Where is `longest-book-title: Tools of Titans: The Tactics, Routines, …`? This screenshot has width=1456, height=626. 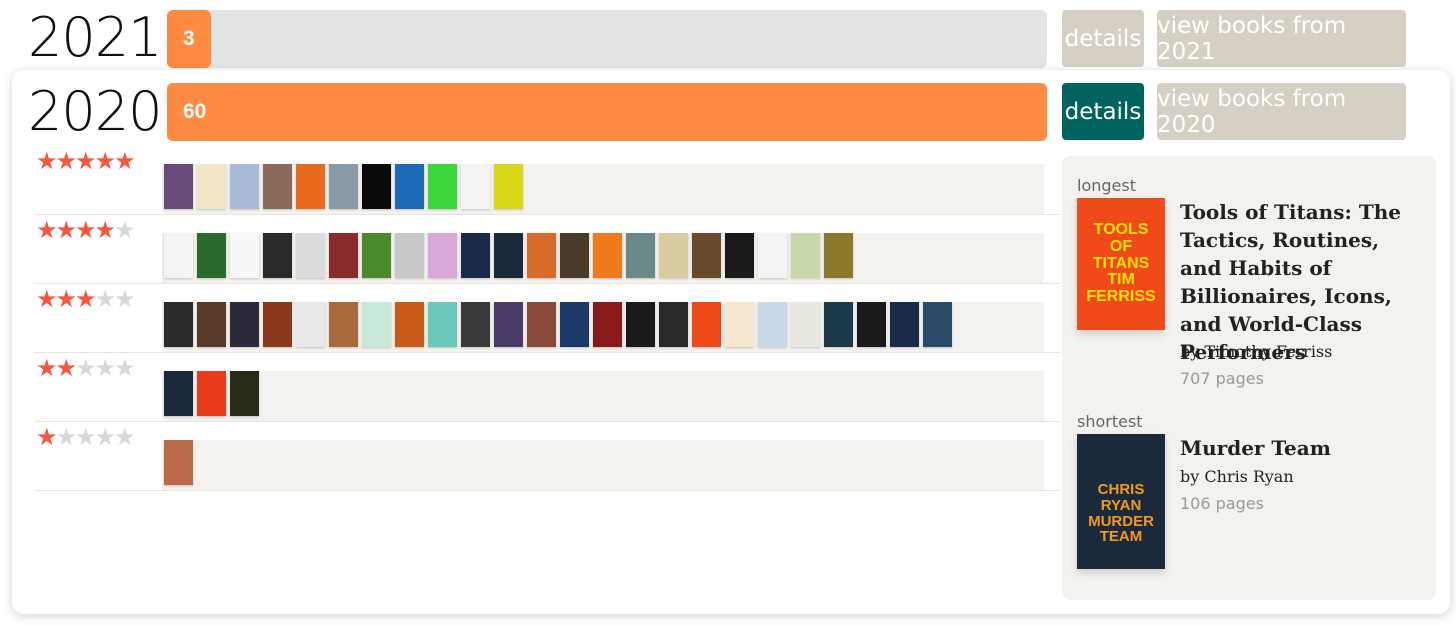
longest-book-title: Tools of Titans: The Tactics, Routines, … is located at coordinates (1300, 282).